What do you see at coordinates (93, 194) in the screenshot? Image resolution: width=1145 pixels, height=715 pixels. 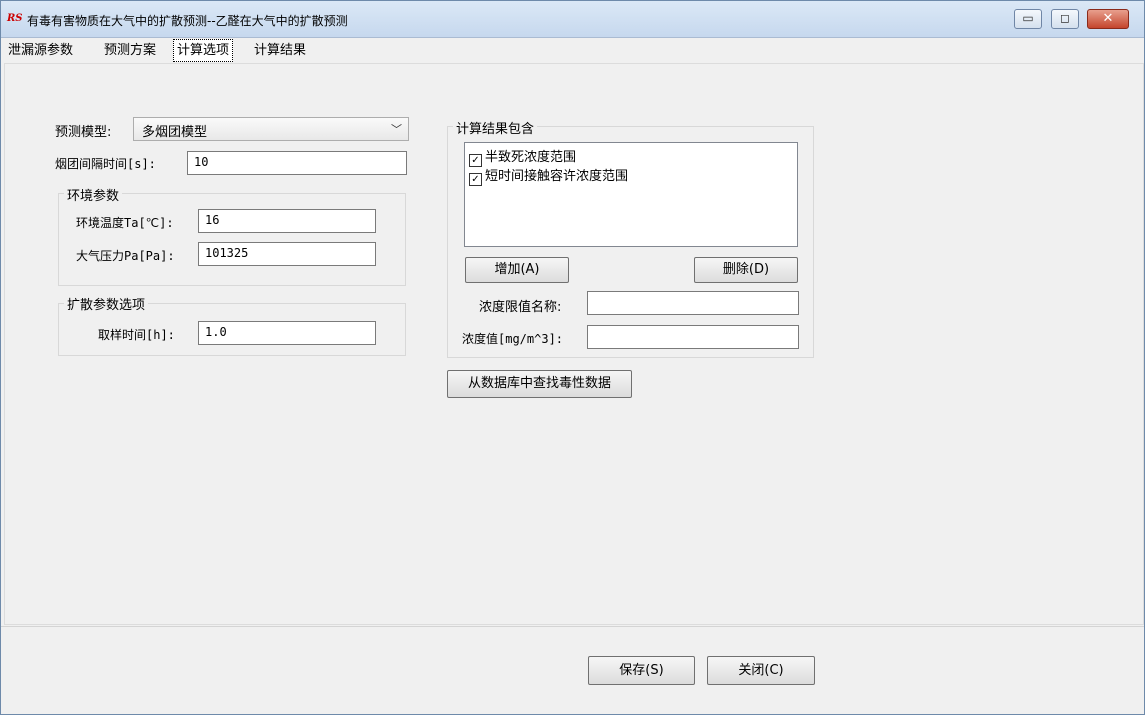 I see `env-params-title: 环境参数` at bounding box center [93, 194].